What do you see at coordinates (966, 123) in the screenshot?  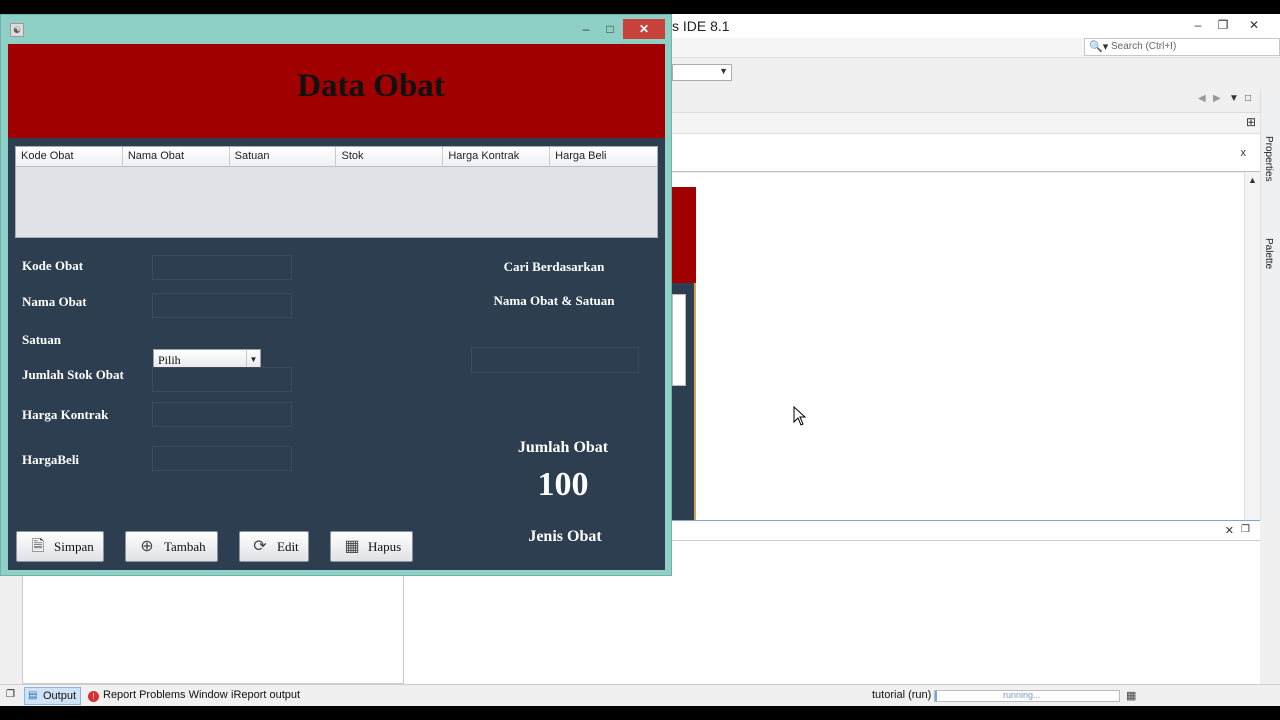 I see `ide-editor-toolbar: ⊞` at bounding box center [966, 123].